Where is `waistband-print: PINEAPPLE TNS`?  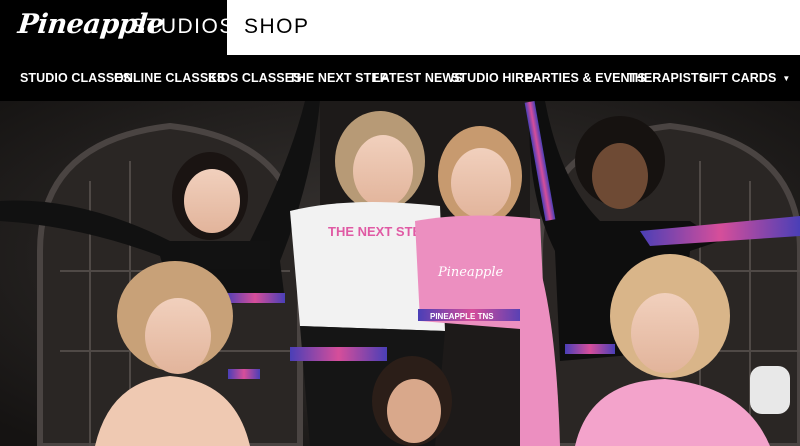 waistband-print: PINEAPPLE TNS is located at coordinates (462, 316).